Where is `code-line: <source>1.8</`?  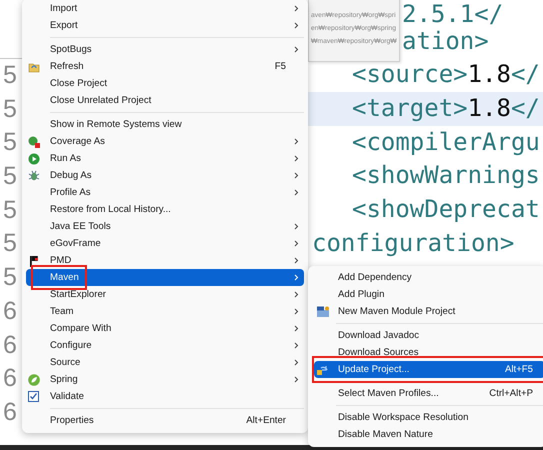 code-line: <source>1.8</ is located at coordinates (446, 74).